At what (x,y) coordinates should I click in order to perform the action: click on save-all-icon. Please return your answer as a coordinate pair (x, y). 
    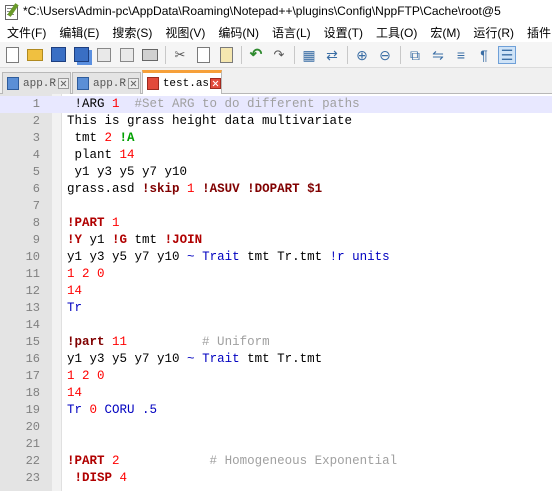
    Looking at the image, I should click on (81, 55).